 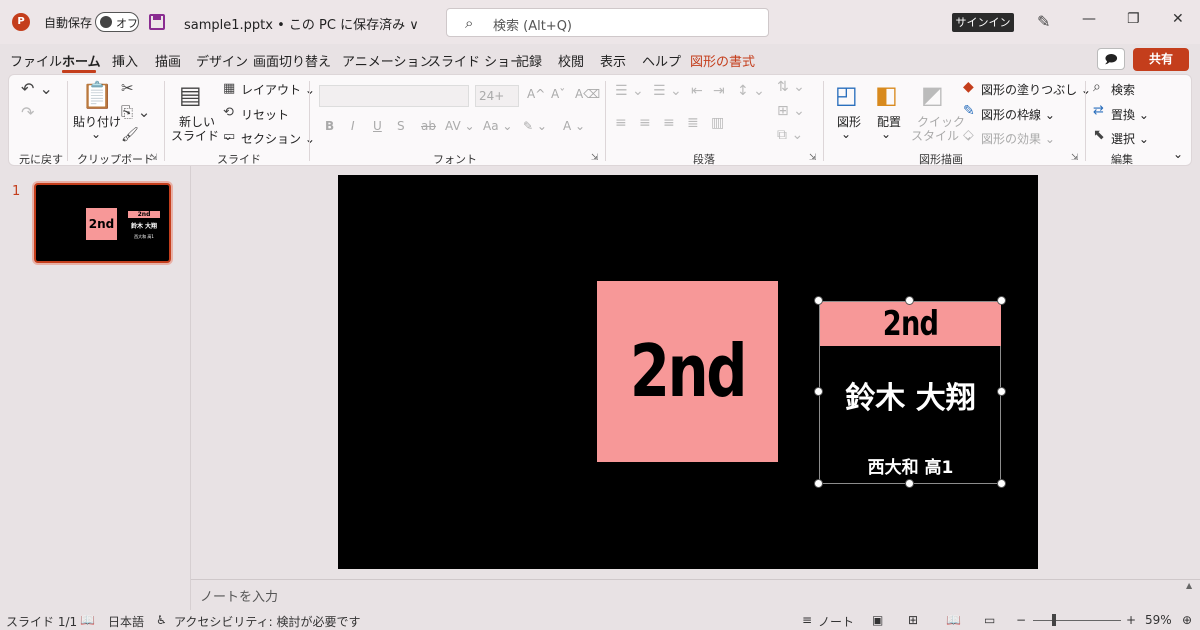 I want to click on new-slide-icon: ▤, so click(x=190, y=95).